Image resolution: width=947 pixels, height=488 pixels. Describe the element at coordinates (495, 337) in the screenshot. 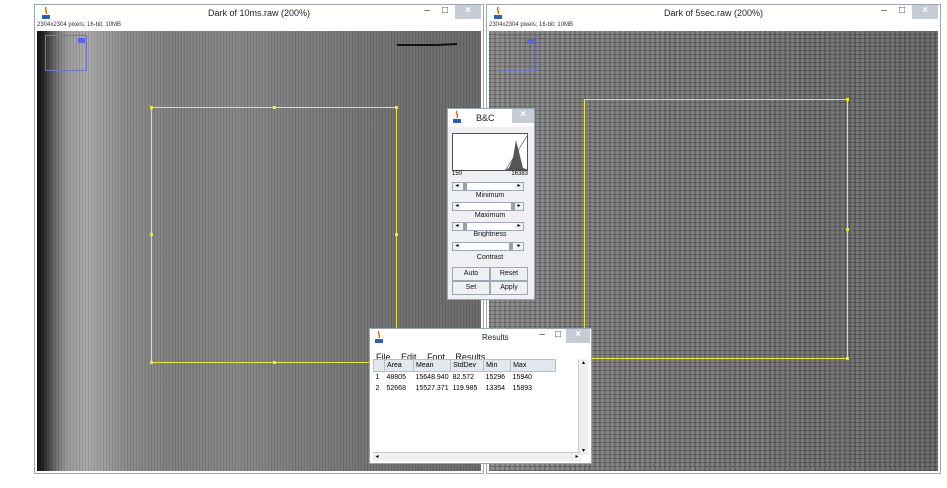

I see `results-title: Results` at that location.